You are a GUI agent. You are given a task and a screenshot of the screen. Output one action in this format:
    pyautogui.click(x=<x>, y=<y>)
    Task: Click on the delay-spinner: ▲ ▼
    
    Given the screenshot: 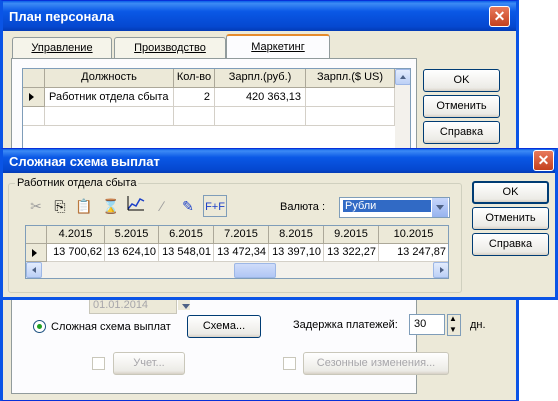 What is the action you would take?
    pyautogui.click(x=454, y=325)
    